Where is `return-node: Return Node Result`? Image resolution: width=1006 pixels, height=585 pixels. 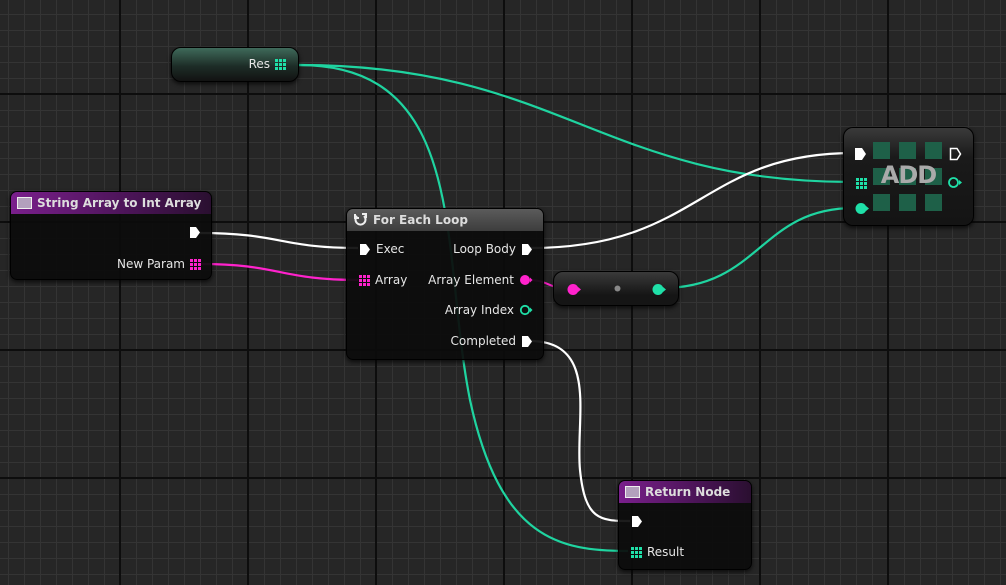 return-node: Return Node Result is located at coordinates (685, 525).